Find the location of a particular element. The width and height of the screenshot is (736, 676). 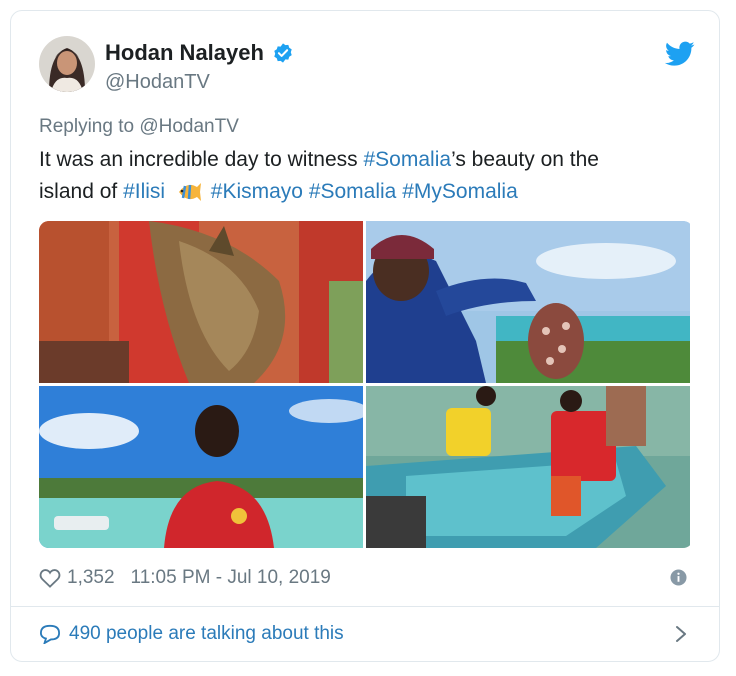

tropical-fish-emoji-icon is located at coordinates (189, 192).